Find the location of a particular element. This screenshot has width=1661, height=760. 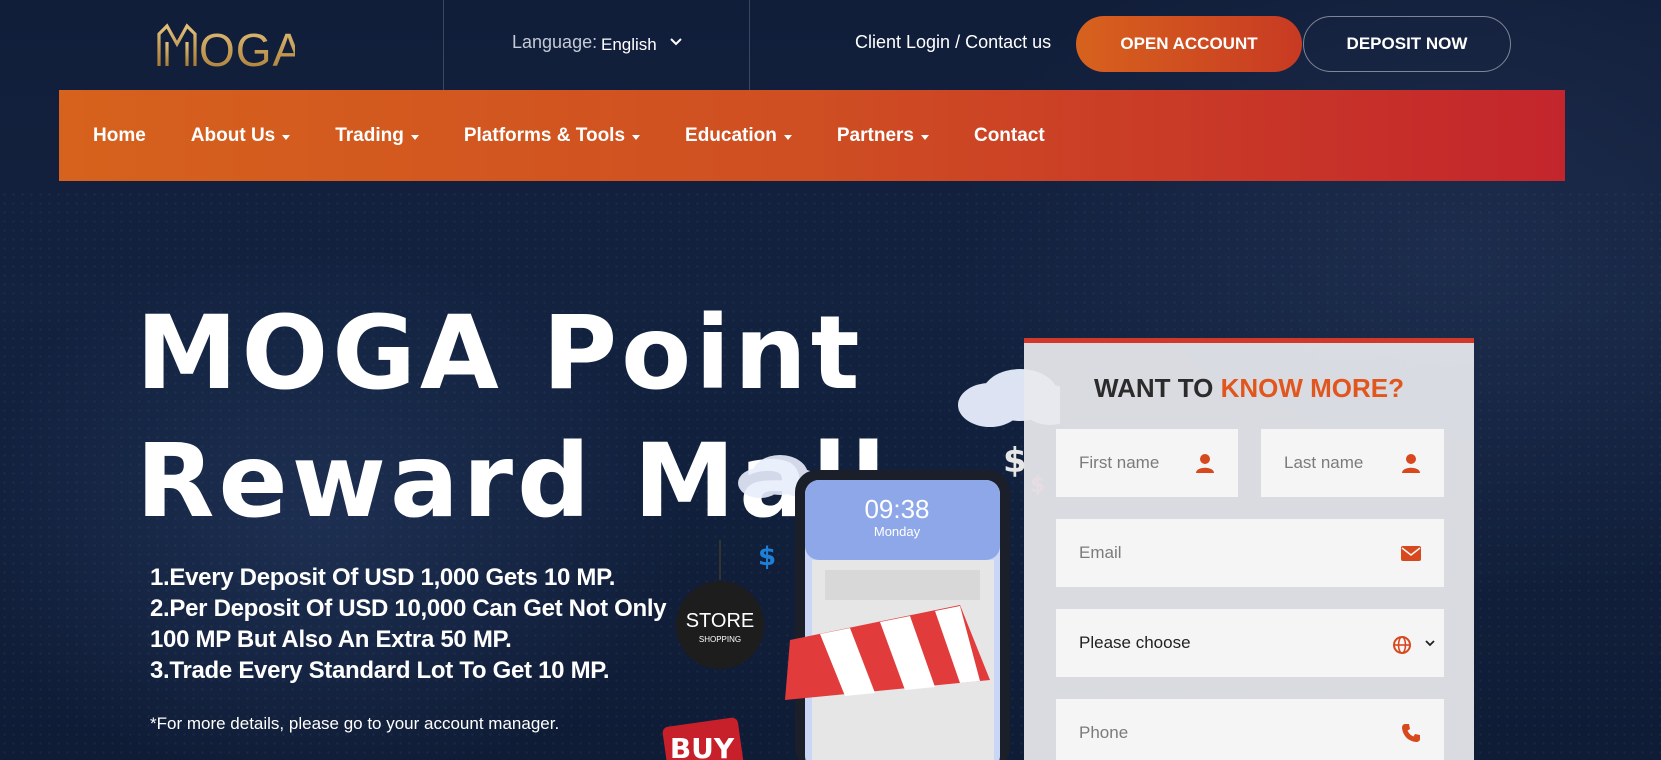

reward-rule: 1.Every Deposit Of USD 1,000 Gets 10 MP. is located at coordinates (383, 577).